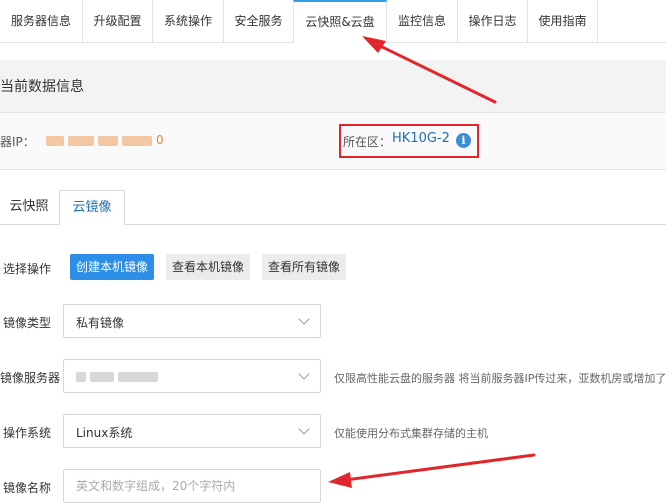  What do you see at coordinates (432, 470) in the screenshot?
I see `annotation-arrow-bottom` at bounding box center [432, 470].